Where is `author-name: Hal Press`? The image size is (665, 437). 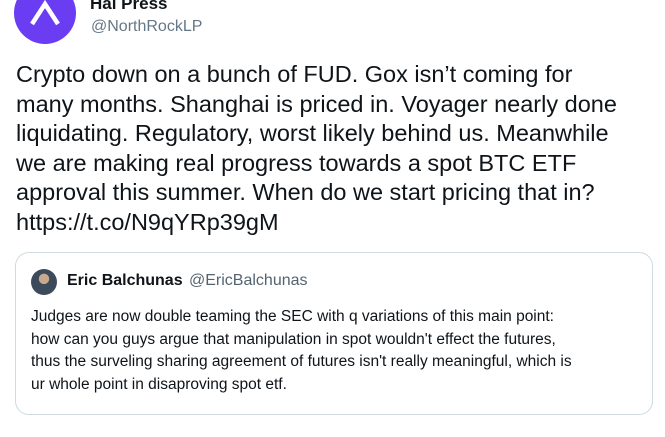
author-name: Hal Press is located at coordinates (129, 7).